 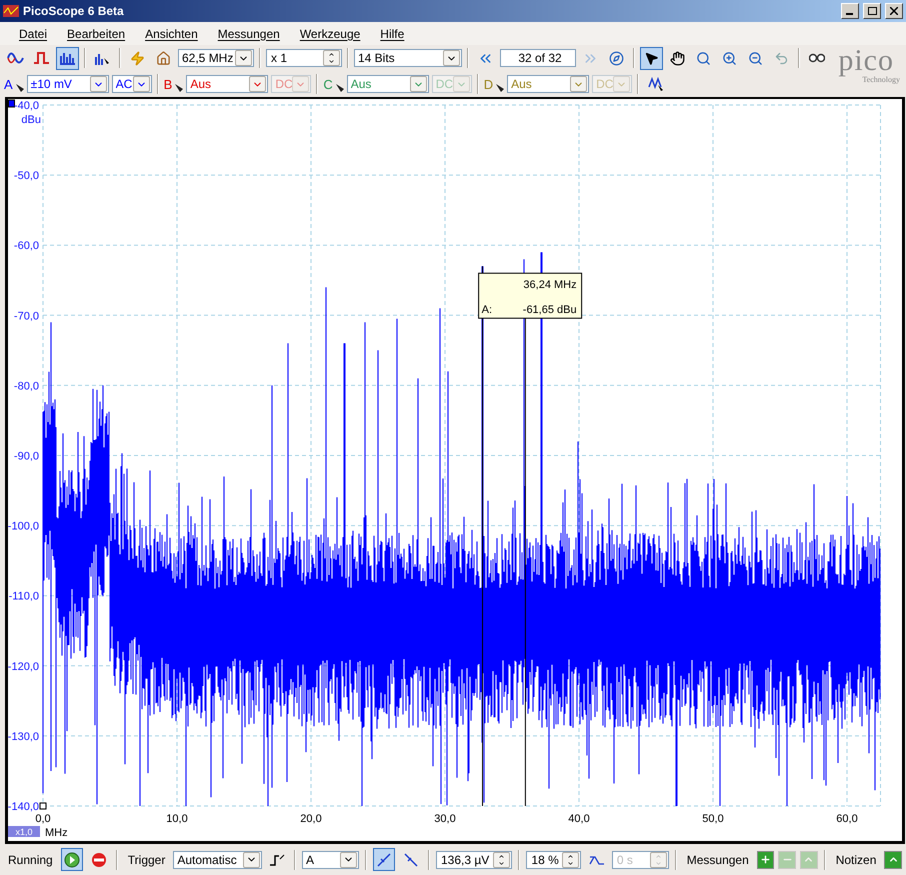 What do you see at coordinates (651, 58) in the screenshot?
I see `pointer-icon` at bounding box center [651, 58].